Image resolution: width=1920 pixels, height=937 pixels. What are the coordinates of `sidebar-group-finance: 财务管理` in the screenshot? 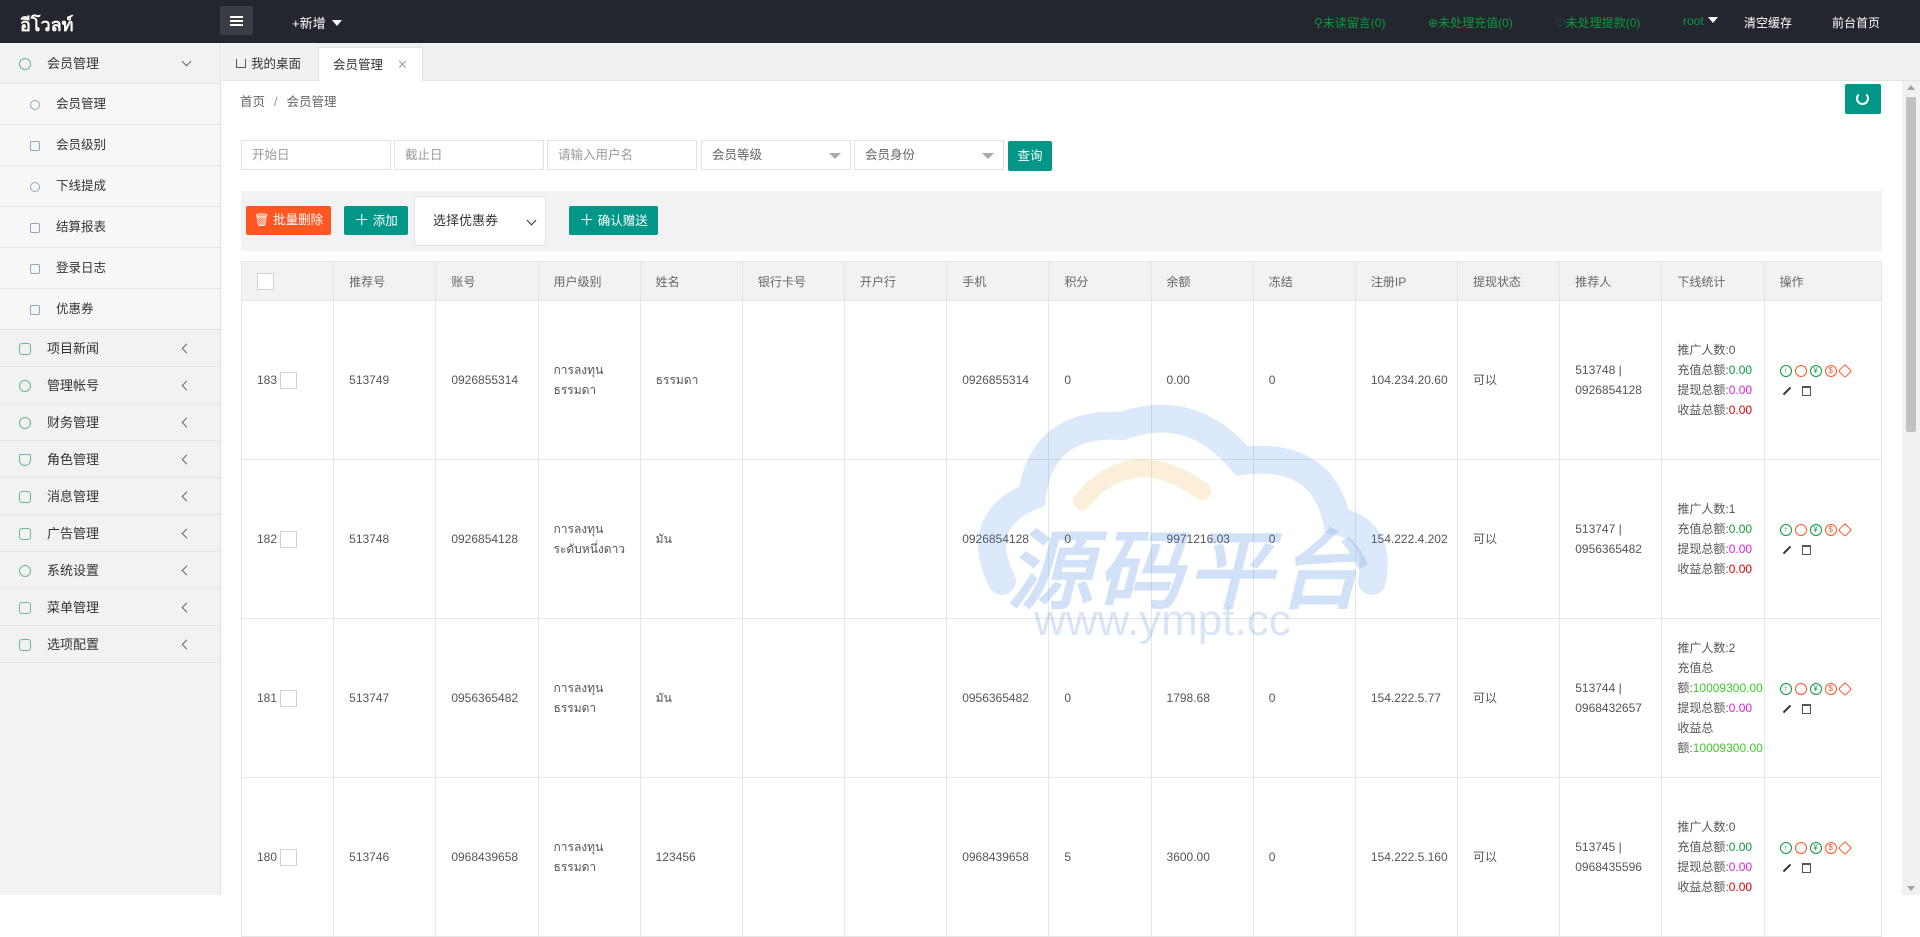 It's located at (110, 422).